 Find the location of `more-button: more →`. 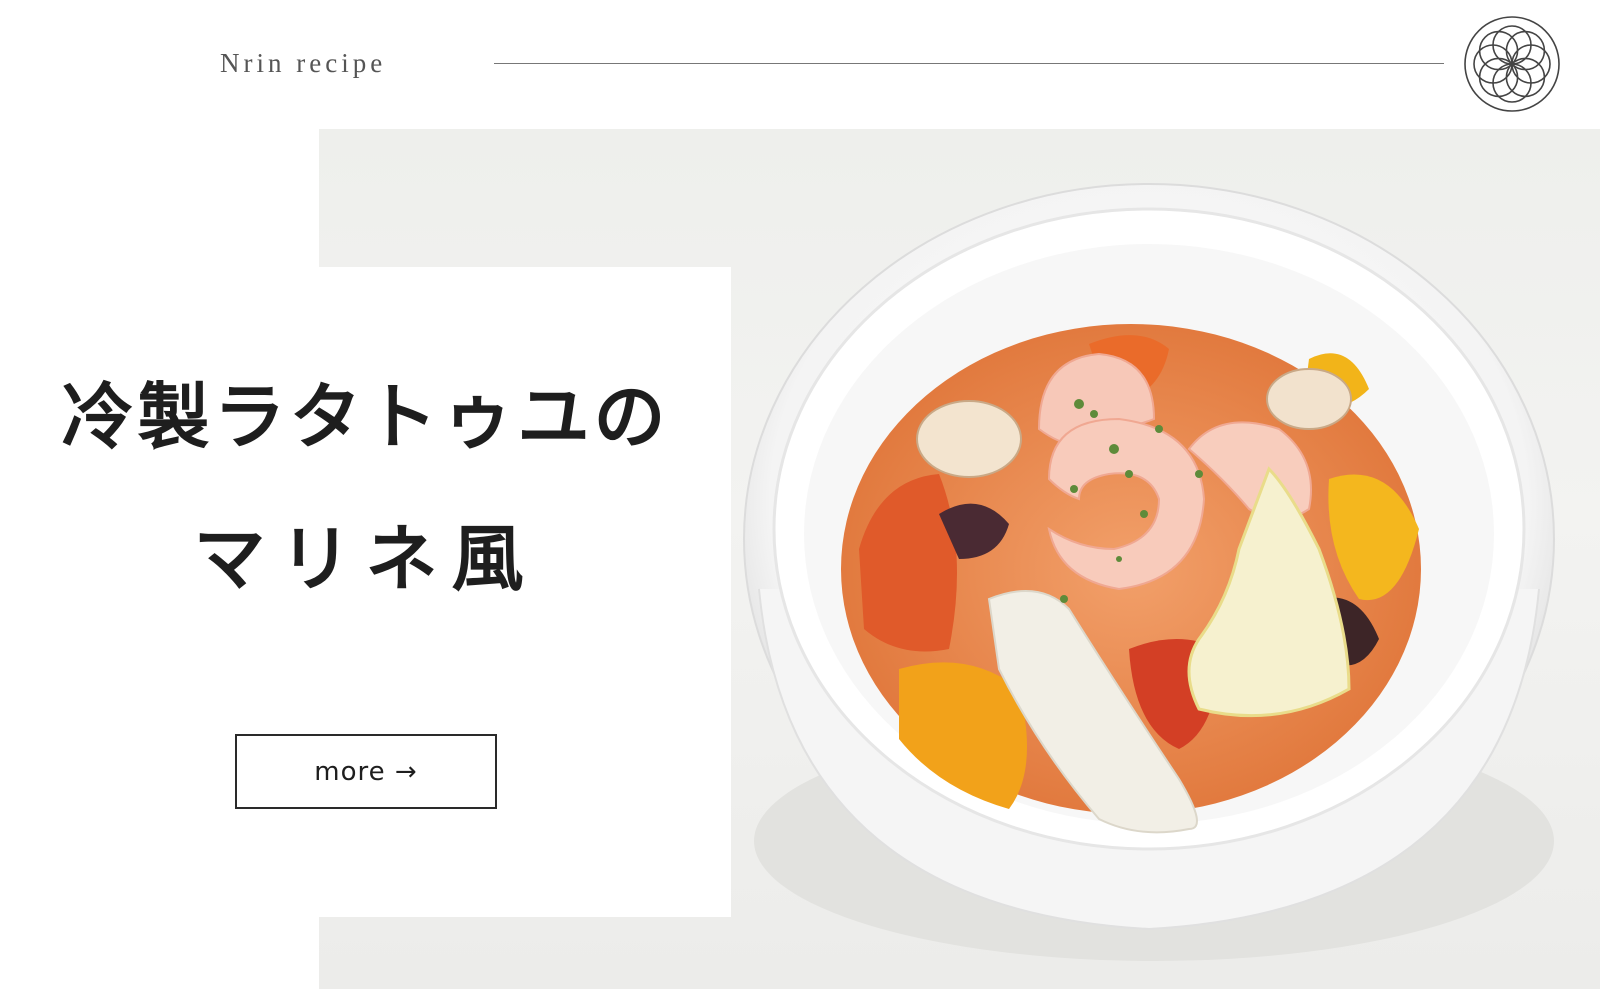

more-button: more → is located at coordinates (366, 771).